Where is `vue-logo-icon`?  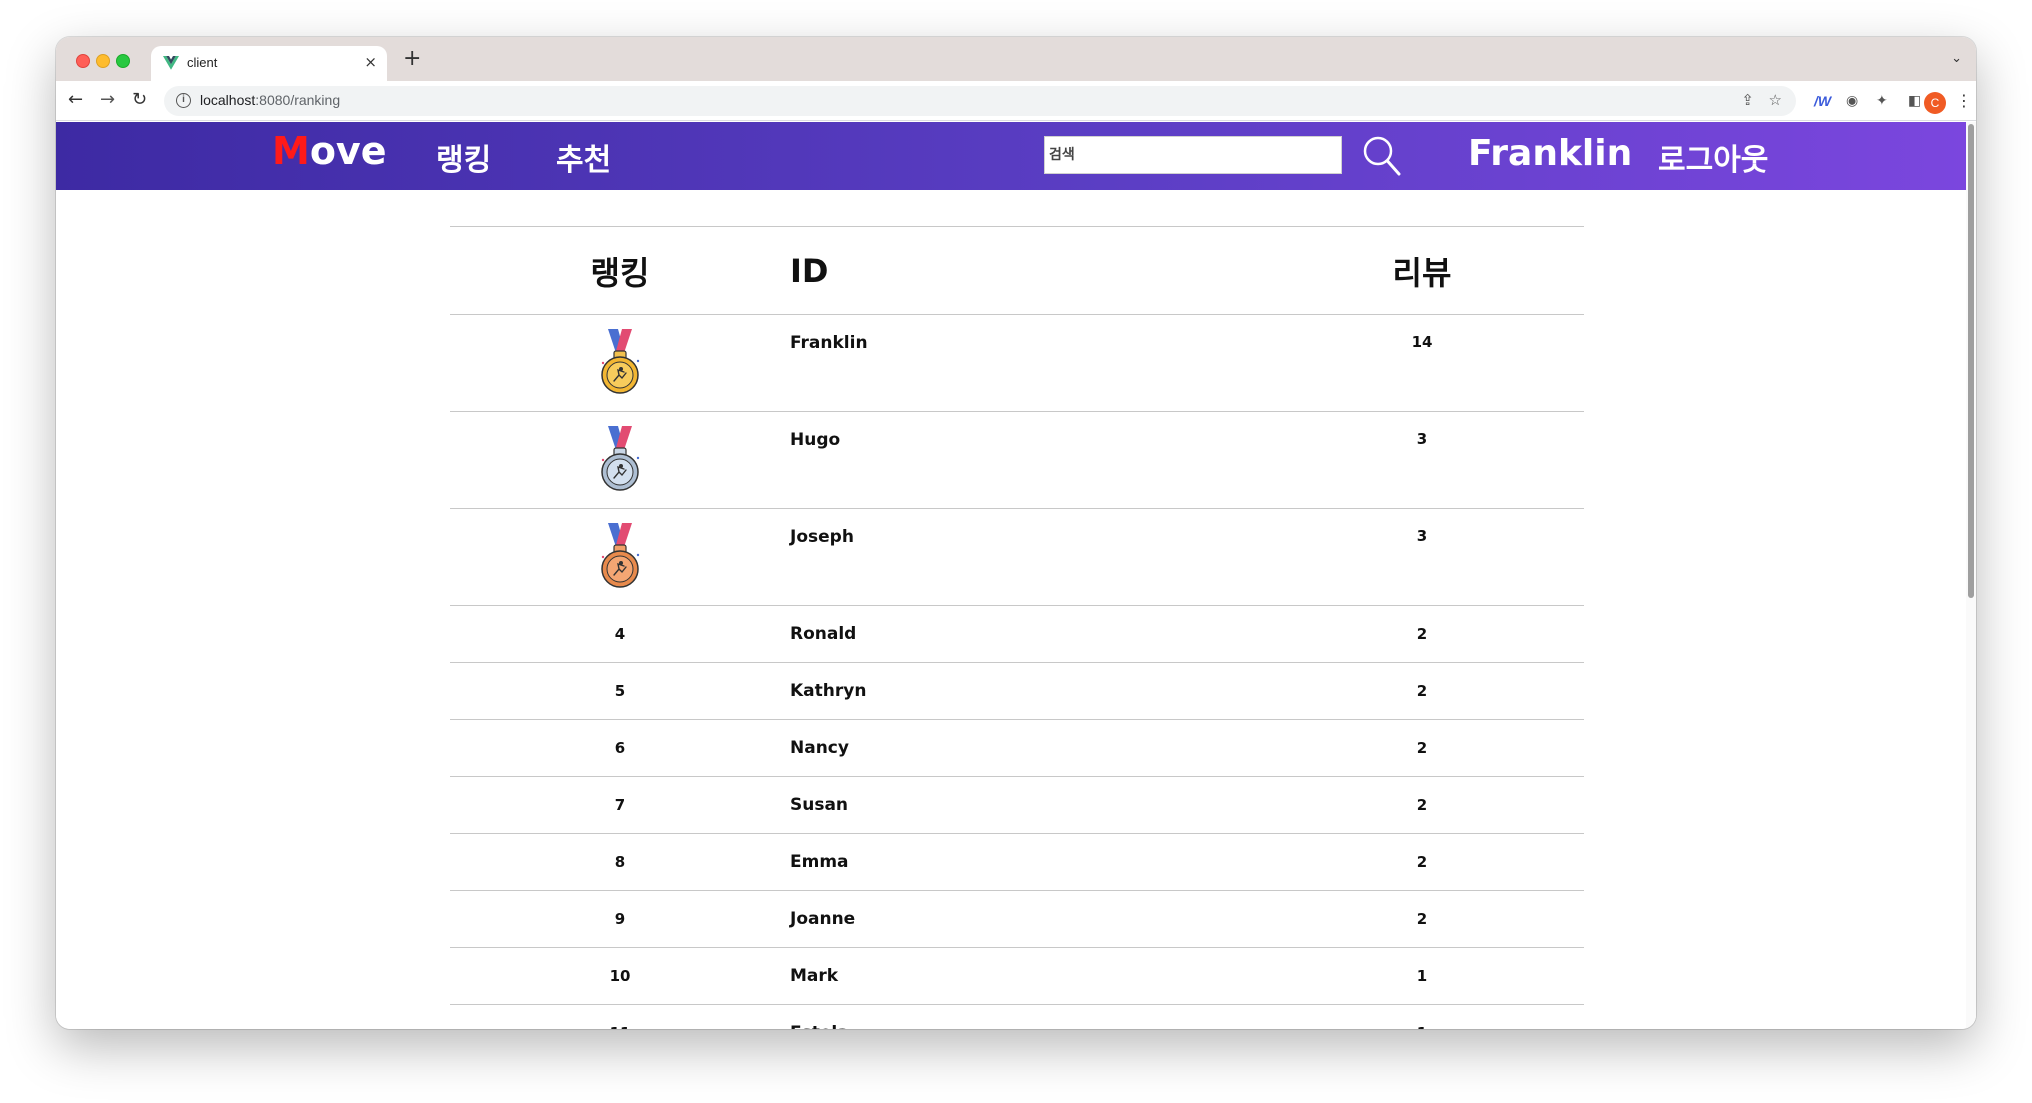 vue-logo-icon is located at coordinates (171, 63).